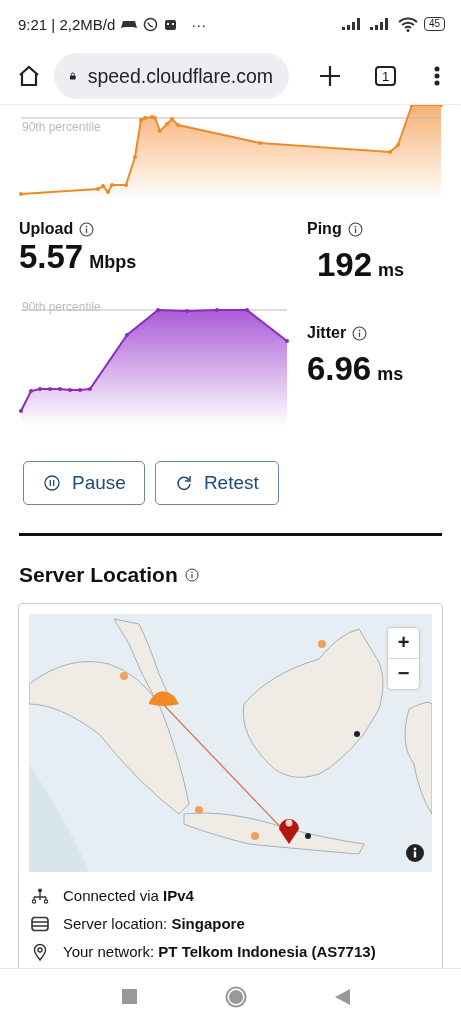  Describe the element at coordinates (113, 262) in the screenshot. I see `upload-unit: Mbps` at that location.